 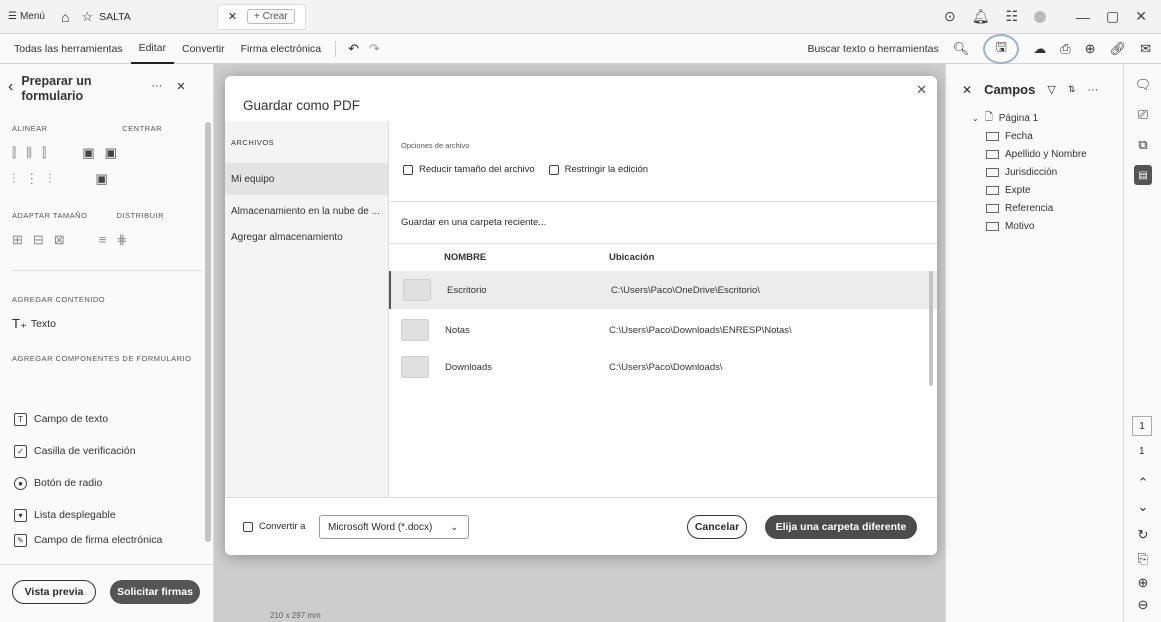 What do you see at coordinates (1141, 16) in the screenshot?
I see `close-window-icon: ✕` at bounding box center [1141, 16].